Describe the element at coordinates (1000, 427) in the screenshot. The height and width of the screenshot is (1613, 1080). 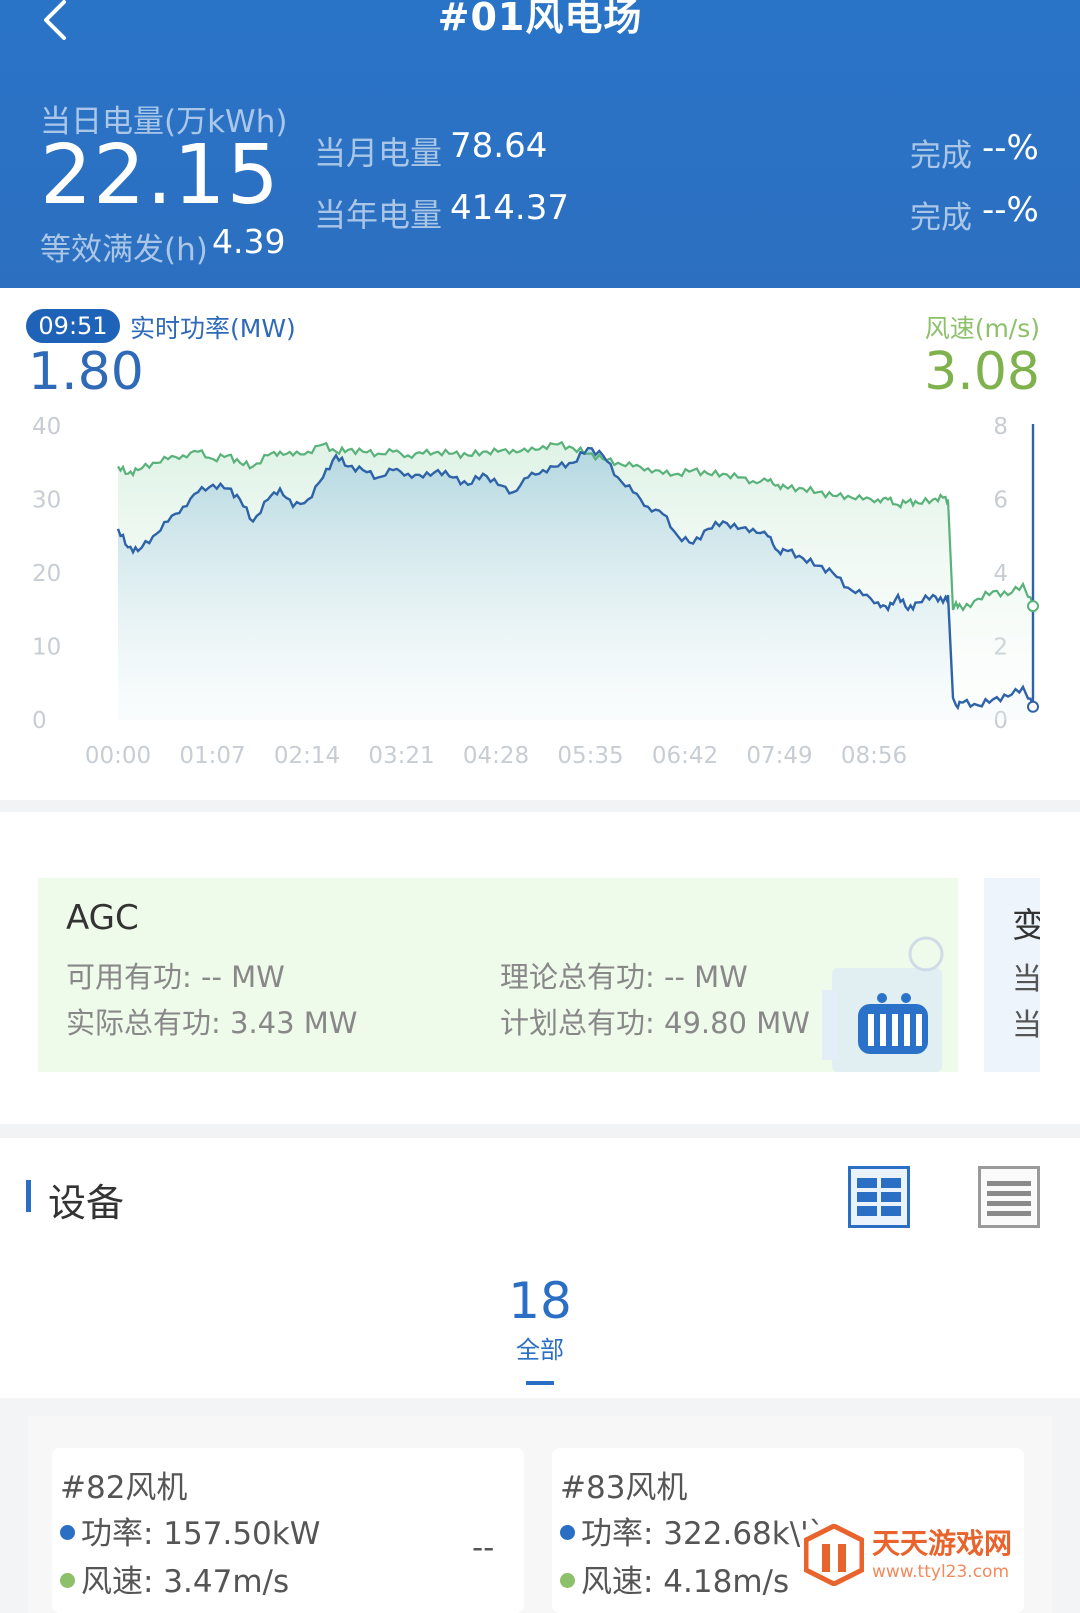
I see `y-right-tick-label: 8` at that location.